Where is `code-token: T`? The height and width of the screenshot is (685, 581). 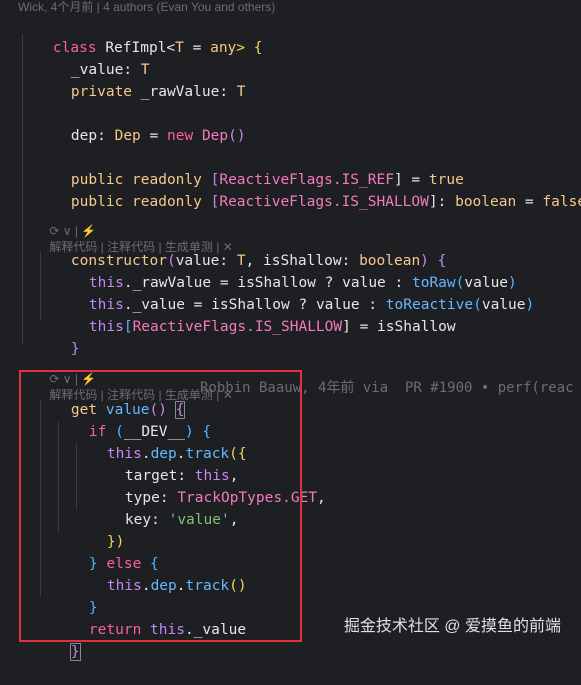 code-token: T is located at coordinates (241, 92).